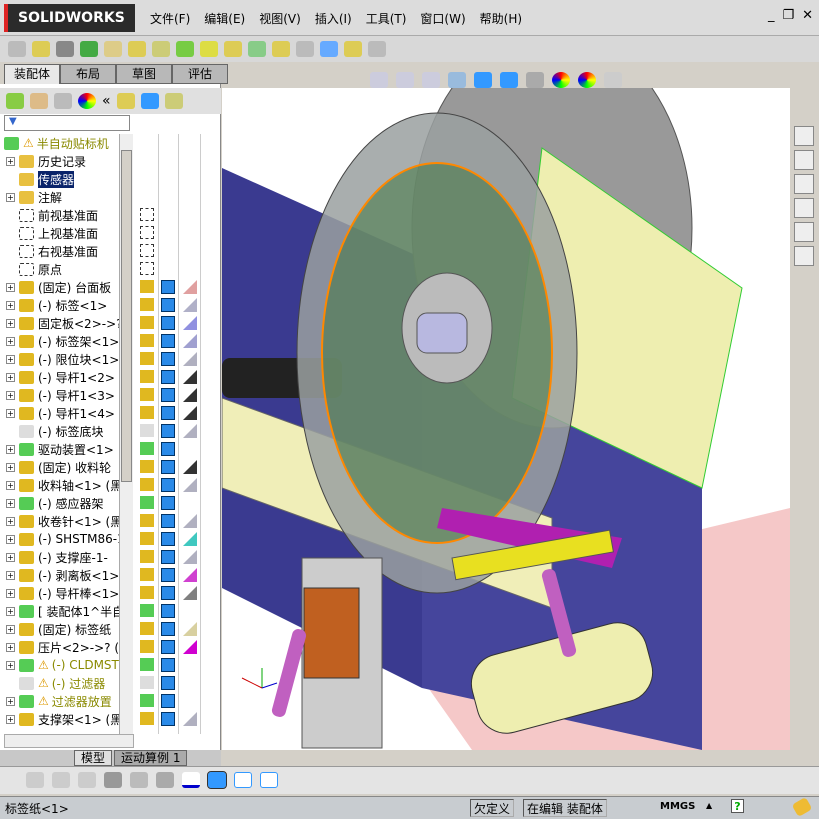 The image size is (819, 819). What do you see at coordinates (804, 232) in the screenshot?
I see `appearances-icon` at bounding box center [804, 232].